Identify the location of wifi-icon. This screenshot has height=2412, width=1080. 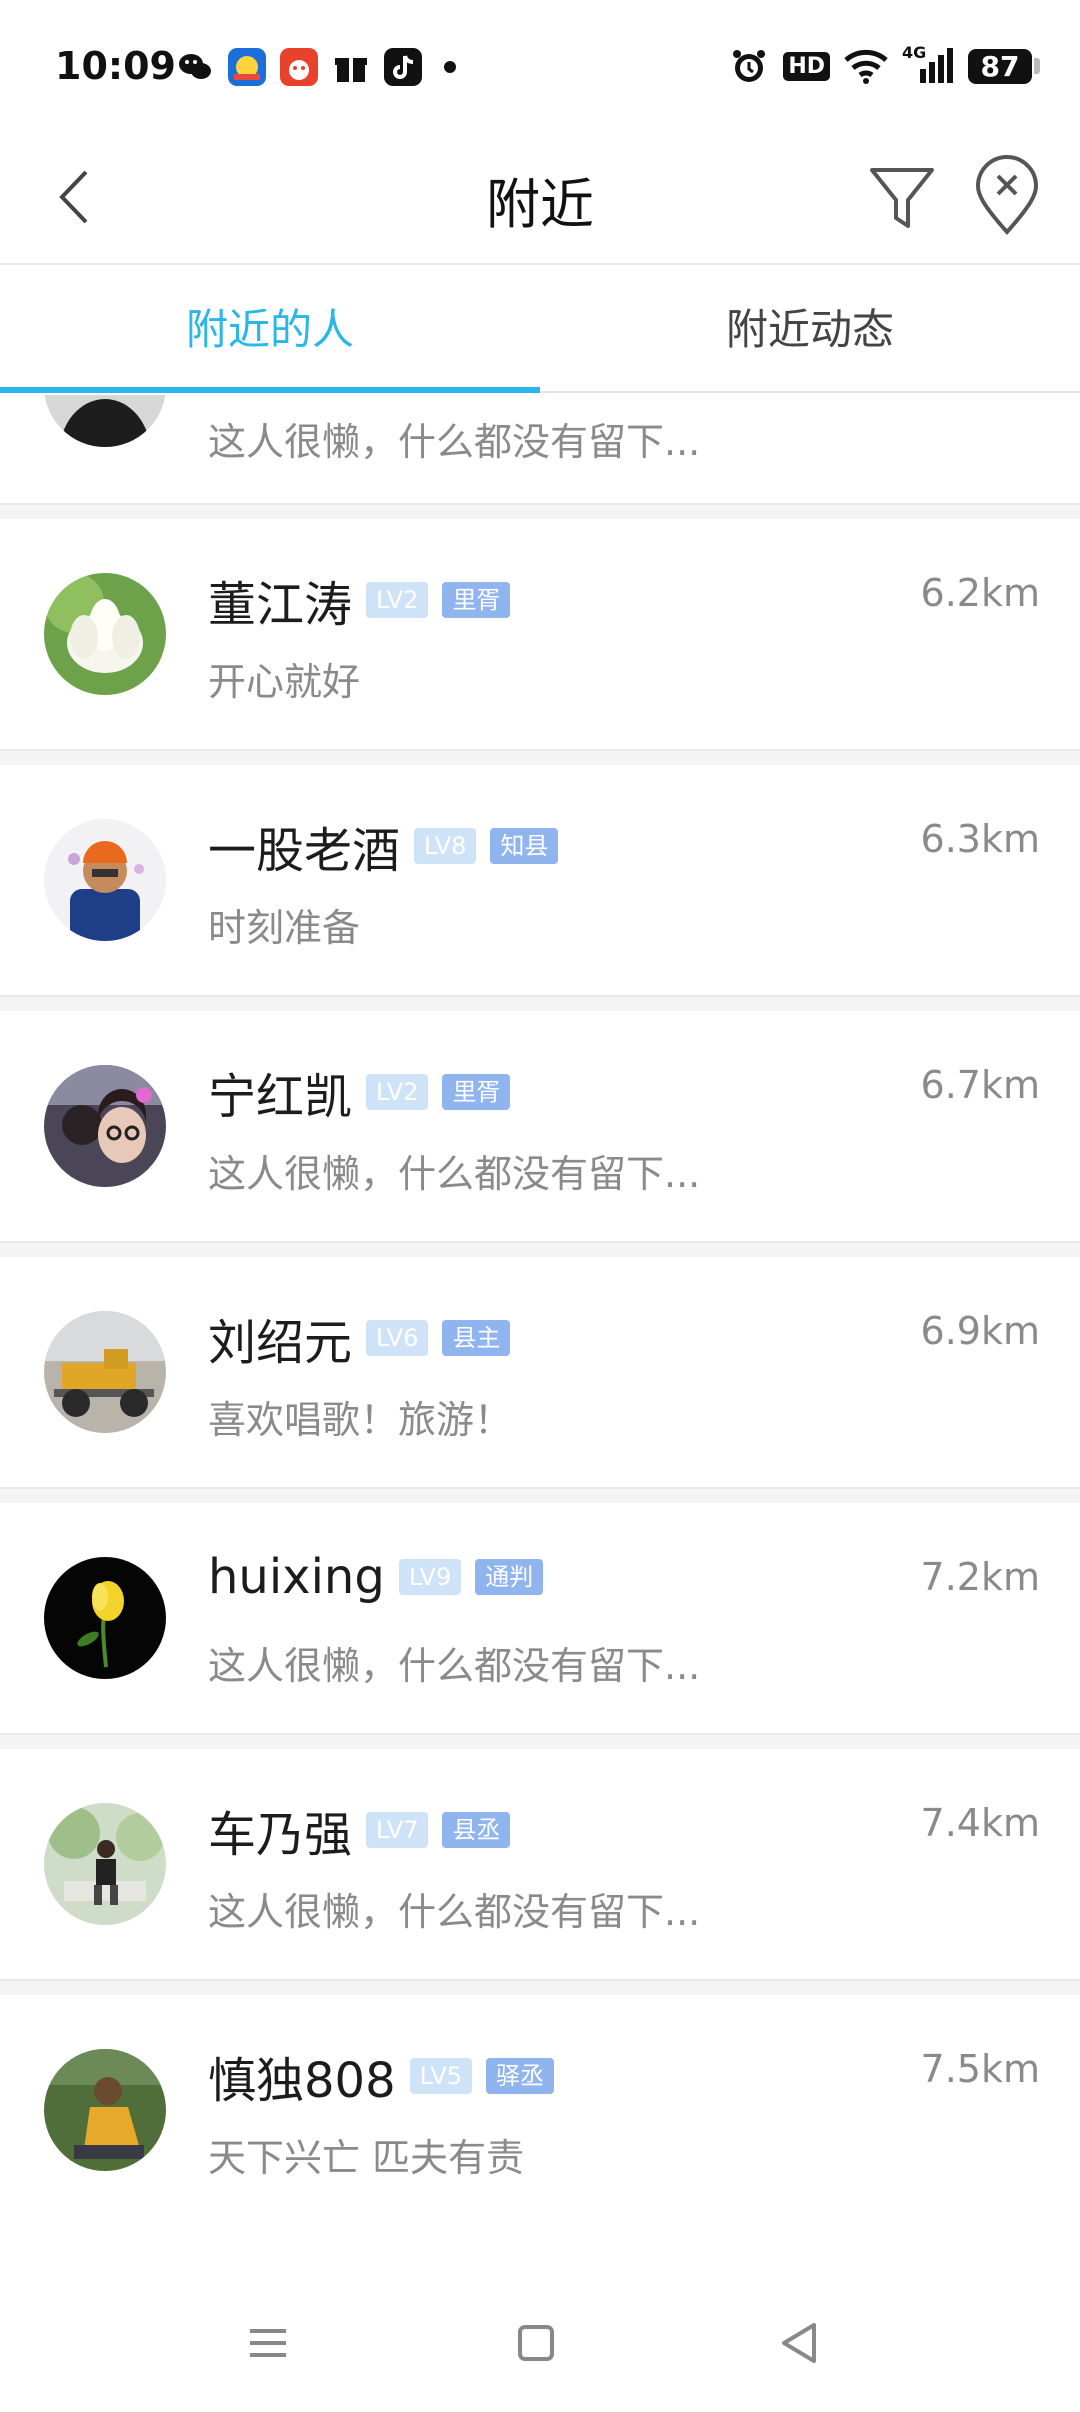
(866, 66).